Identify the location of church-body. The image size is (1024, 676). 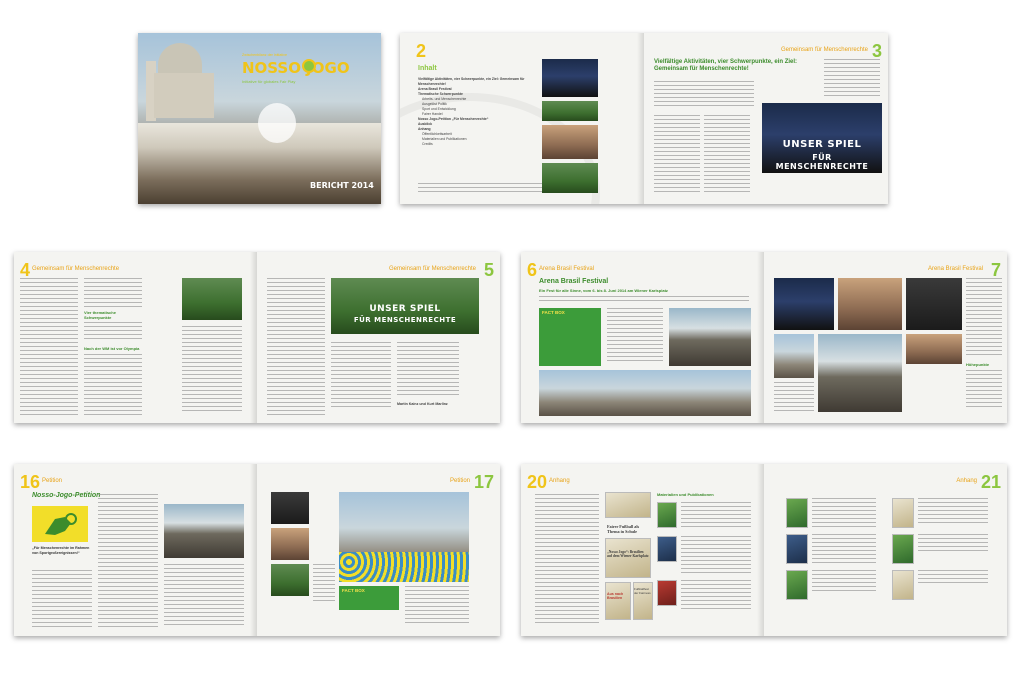
(184, 95).